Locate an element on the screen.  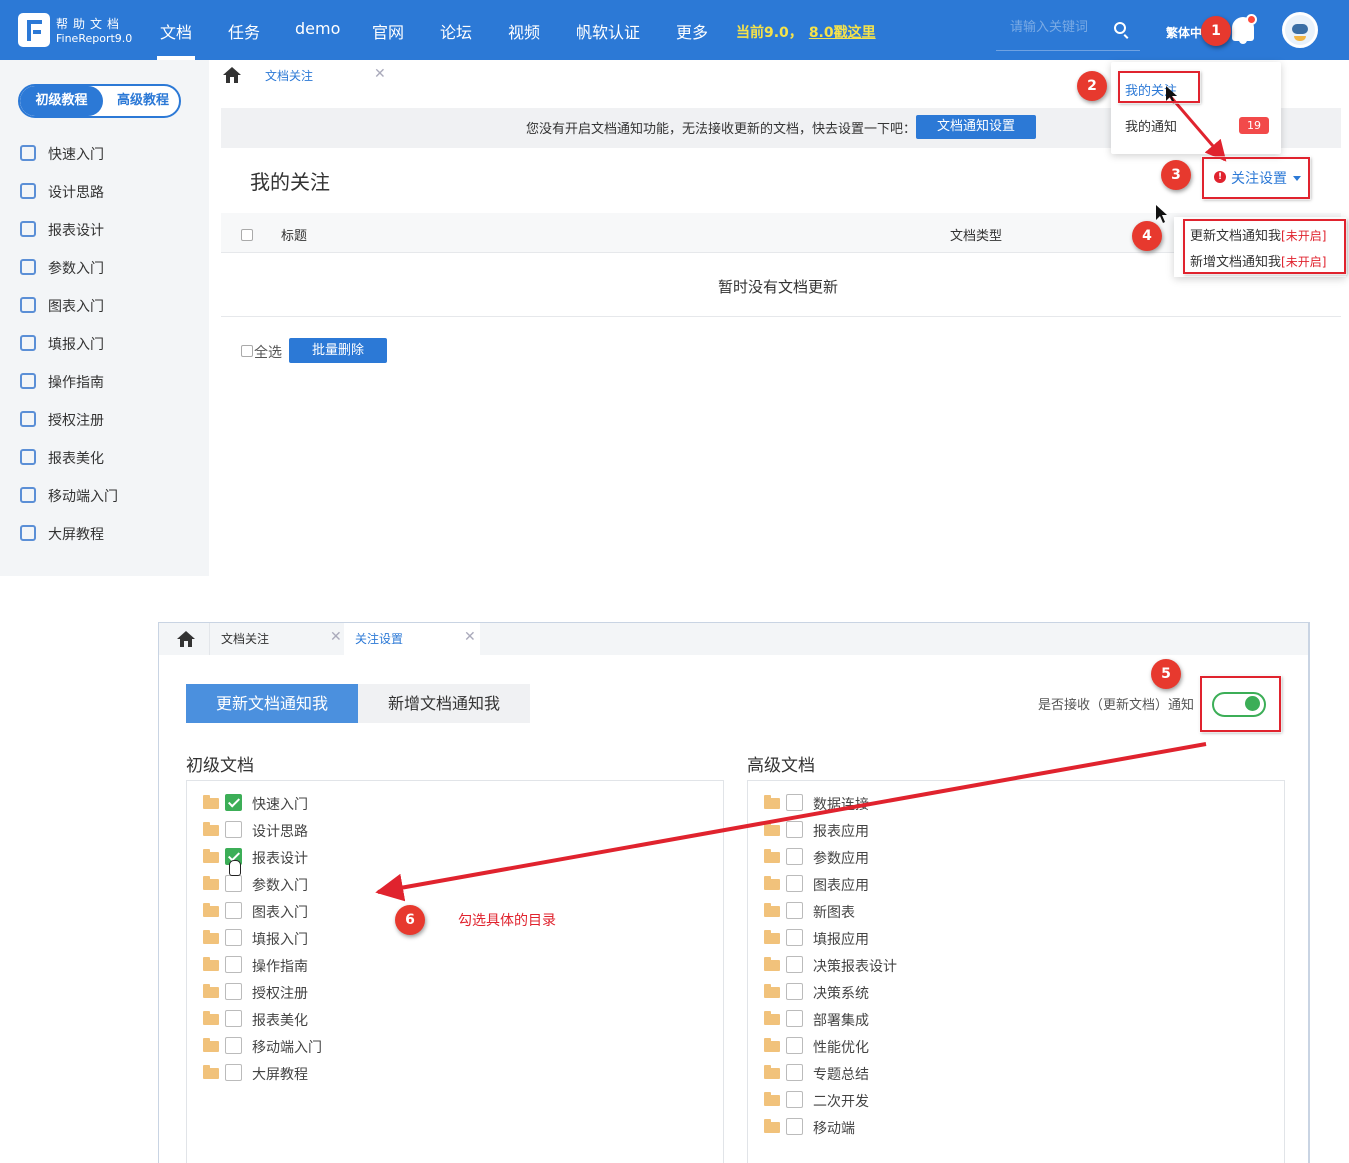
header-checkbox is located at coordinates (247, 235).